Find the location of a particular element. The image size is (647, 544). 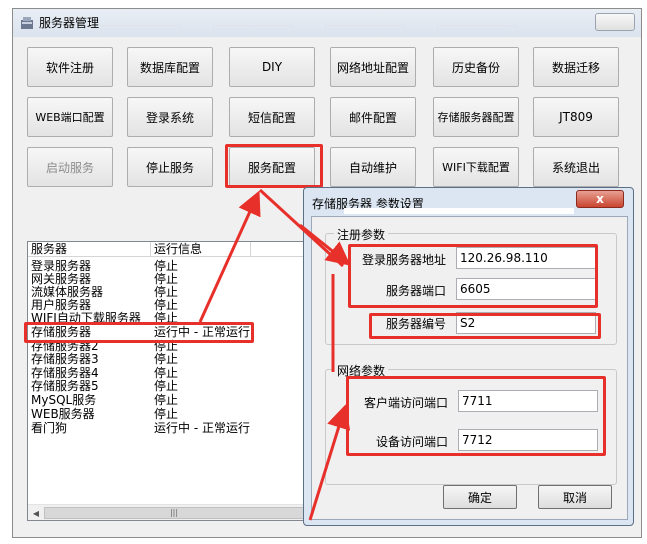

server-name: WEB服务器 is located at coordinates (63, 414).